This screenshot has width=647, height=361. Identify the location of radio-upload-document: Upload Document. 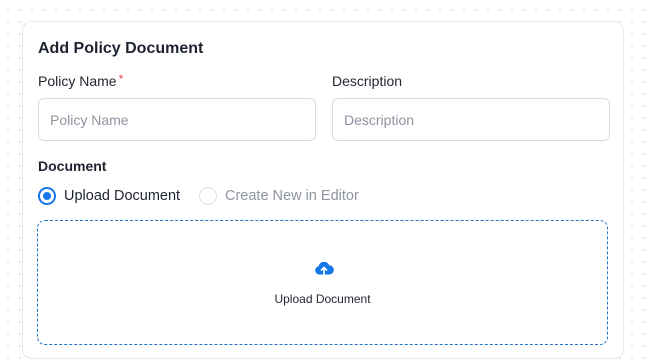
(109, 196).